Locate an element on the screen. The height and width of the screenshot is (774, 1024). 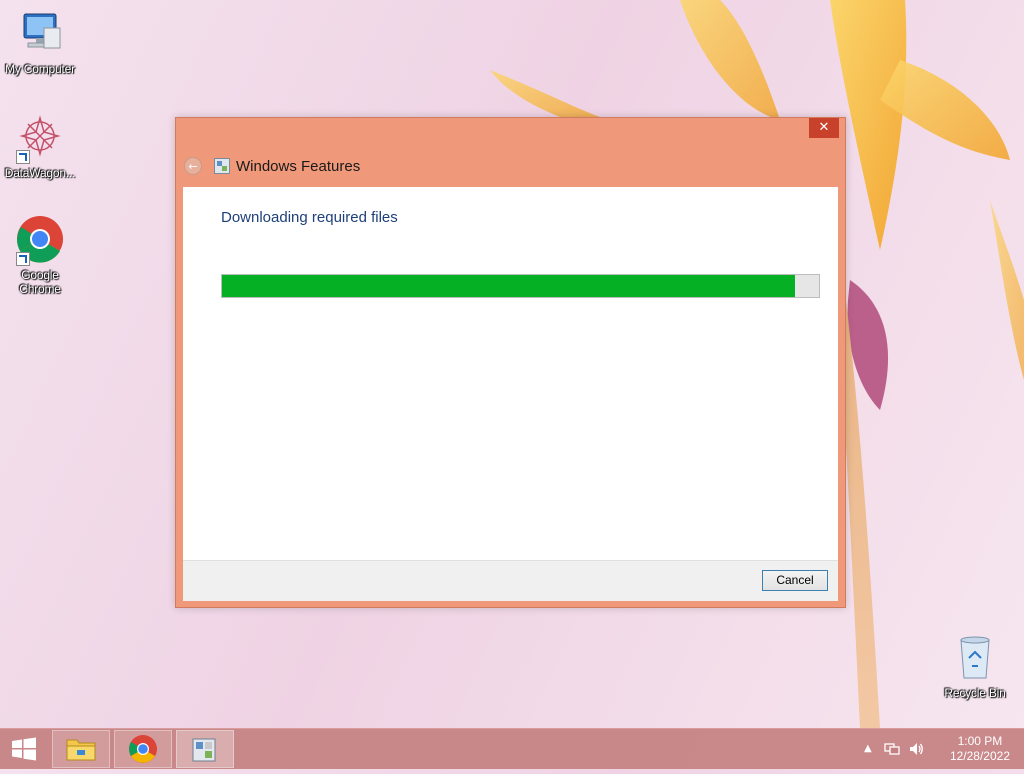
desktop-icon-label: Google Chrome is located at coordinates (40, 282).